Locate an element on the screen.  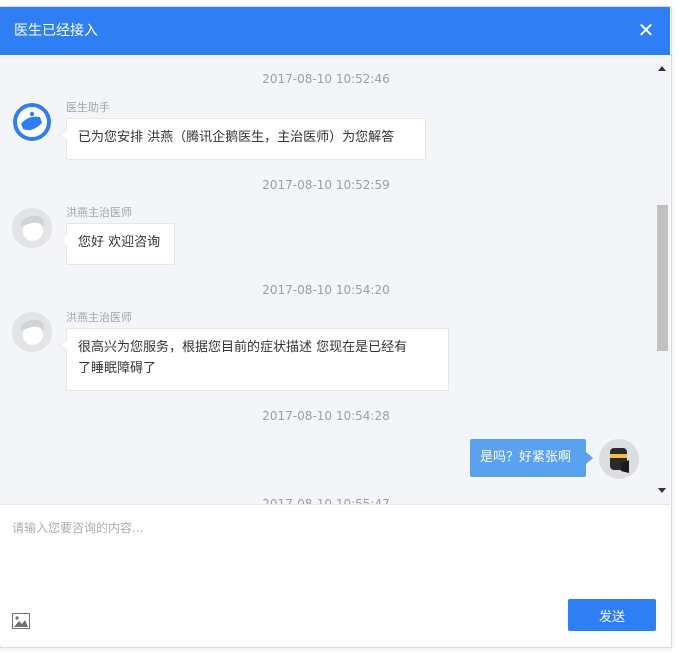
message-text: 您好 欢迎咨询 is located at coordinates (119, 242).